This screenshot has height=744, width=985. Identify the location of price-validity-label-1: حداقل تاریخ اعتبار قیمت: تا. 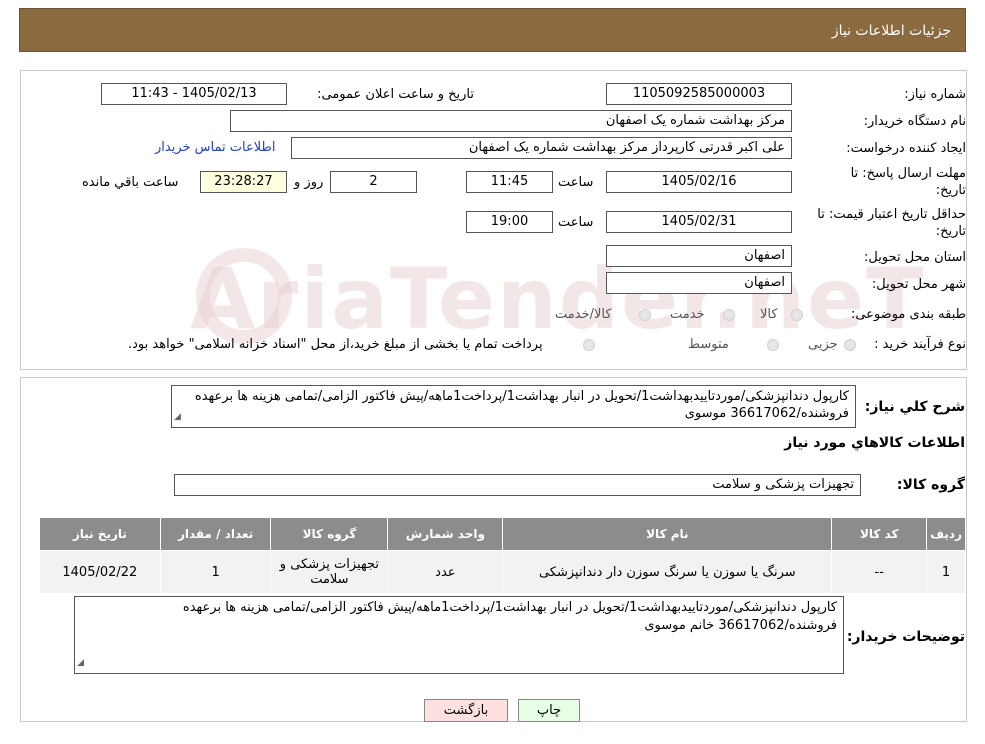
(891, 214).